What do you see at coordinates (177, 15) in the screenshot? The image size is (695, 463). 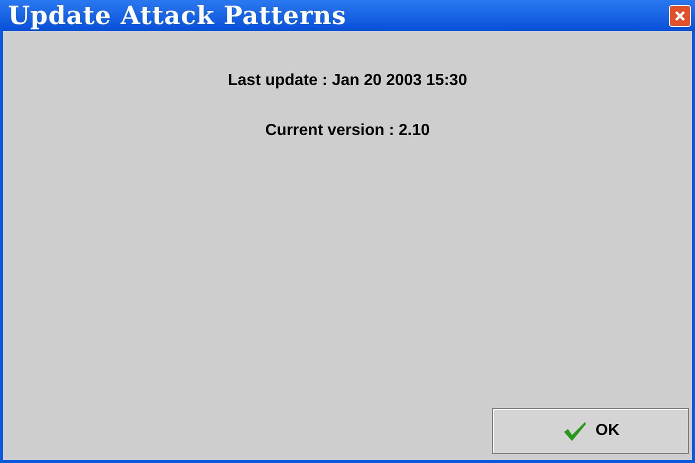 I see `window-title: Update Attack Patterns` at bounding box center [177, 15].